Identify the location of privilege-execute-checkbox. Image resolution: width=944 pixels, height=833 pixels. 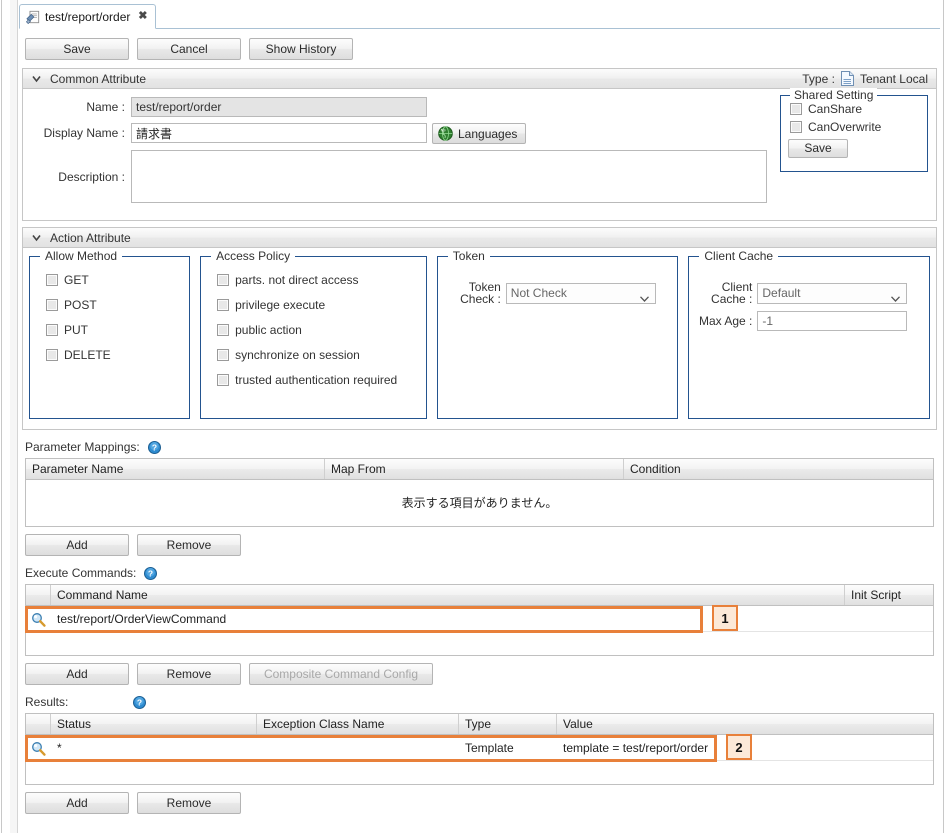
(223, 305).